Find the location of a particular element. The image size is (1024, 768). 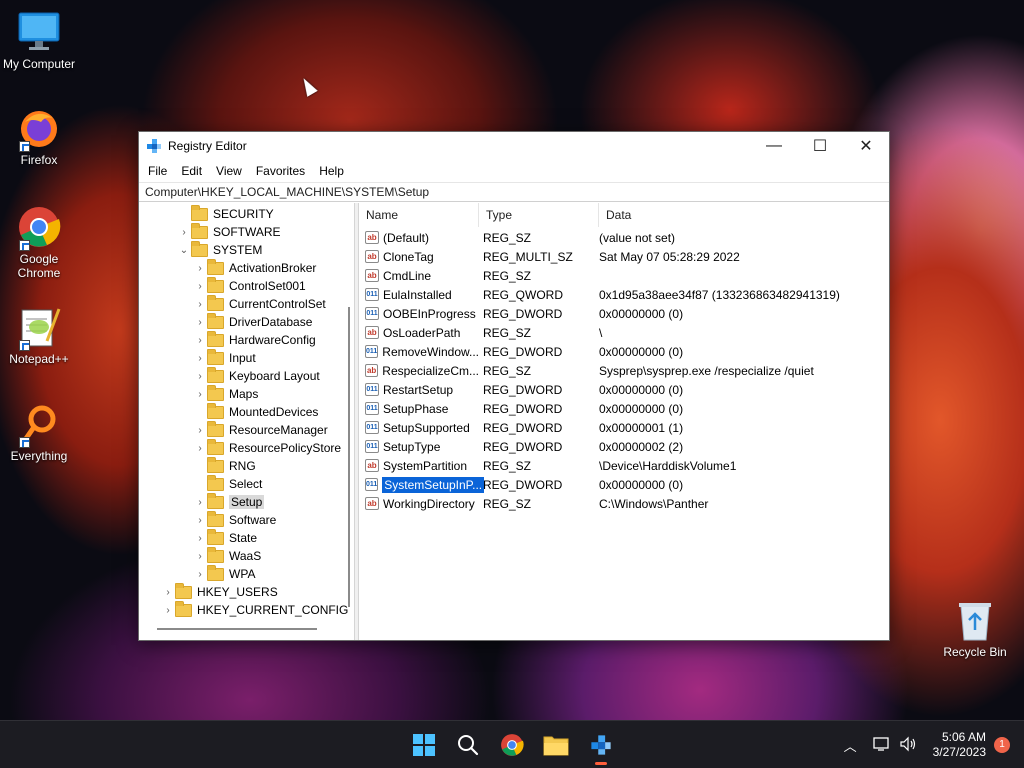

tree-node-label: RNG is located at coordinates (242, 466).